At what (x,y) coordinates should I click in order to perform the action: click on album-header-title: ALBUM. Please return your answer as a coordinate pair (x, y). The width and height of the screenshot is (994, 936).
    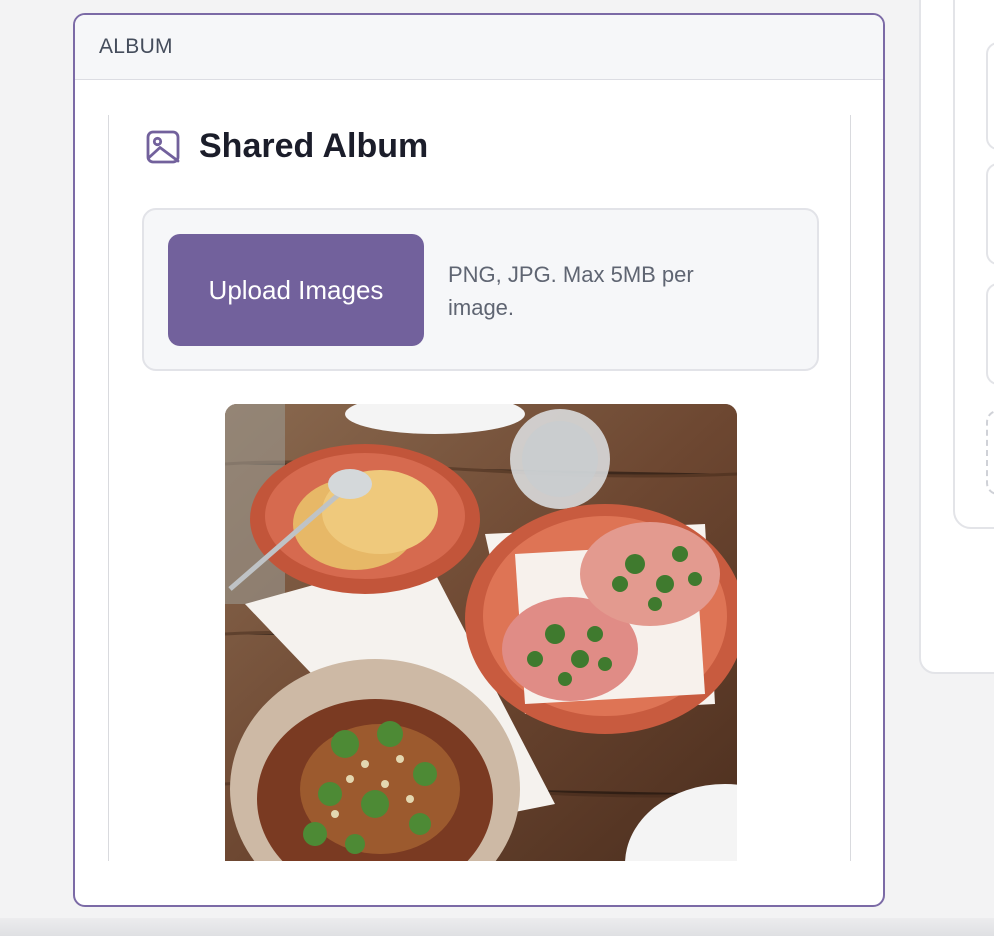
    Looking at the image, I should click on (136, 46).